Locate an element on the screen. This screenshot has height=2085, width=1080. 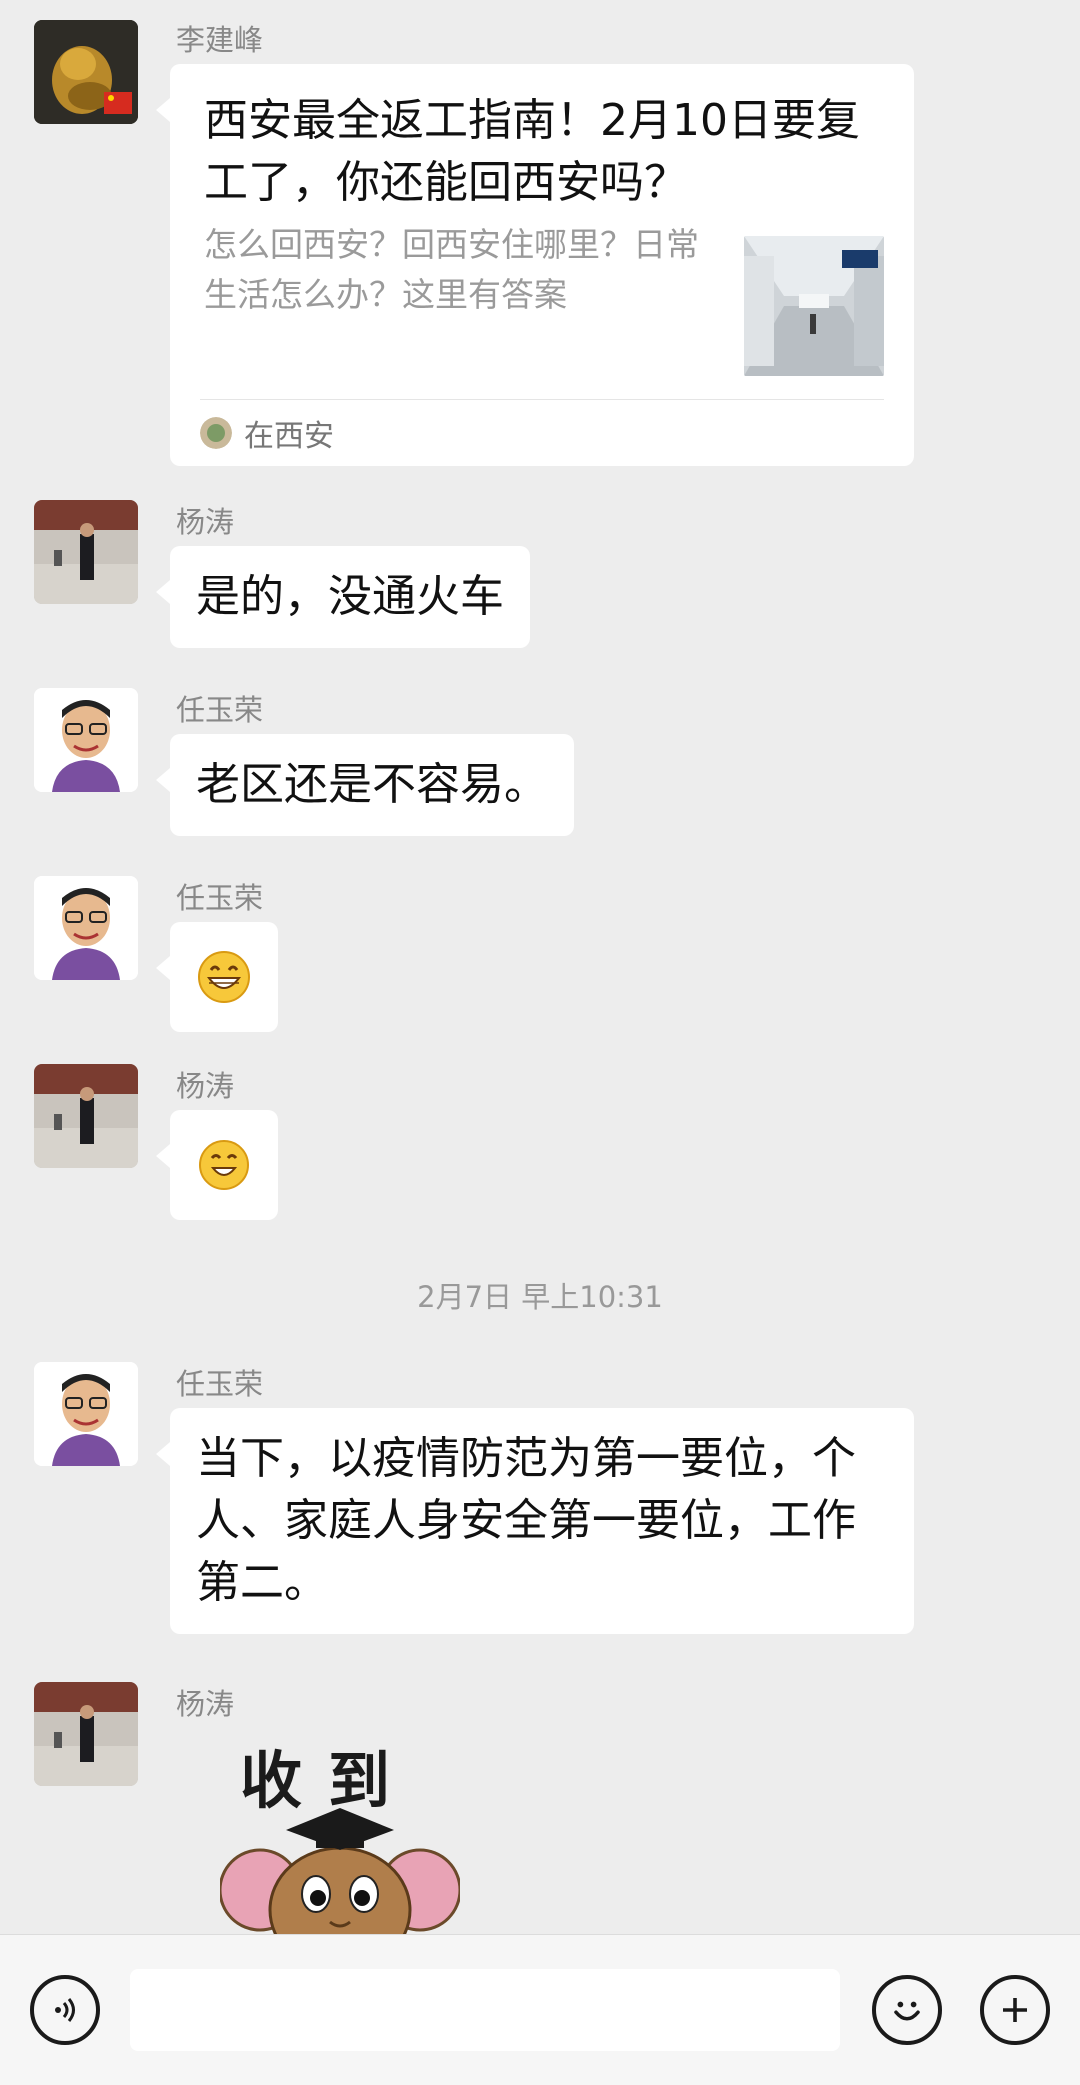
emoji-icon is located at coordinates (907, 2011).